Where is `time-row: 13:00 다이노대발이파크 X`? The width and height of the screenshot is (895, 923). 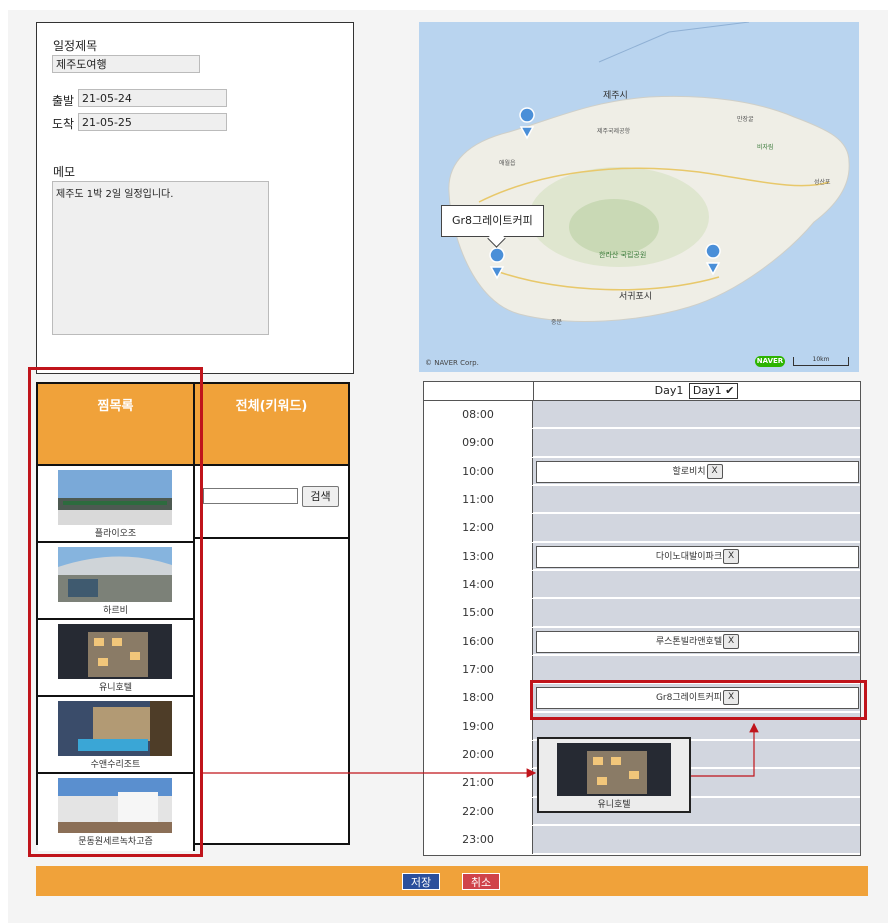
time-row: 13:00 다이노대발이파크 X is located at coordinates (642, 557).